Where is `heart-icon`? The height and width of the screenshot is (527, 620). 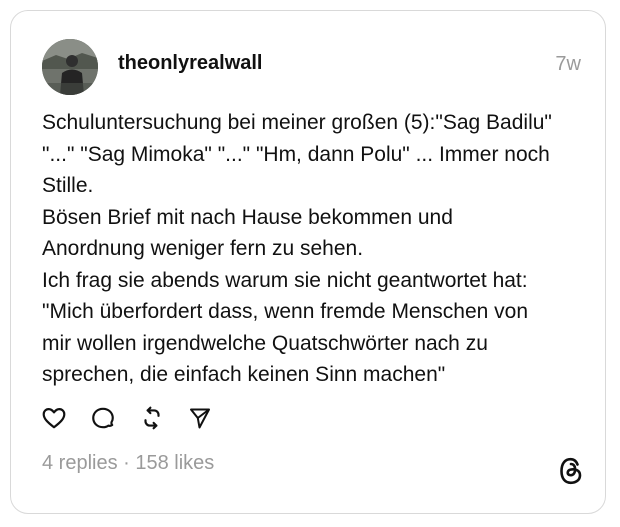
heart-icon is located at coordinates (54, 418).